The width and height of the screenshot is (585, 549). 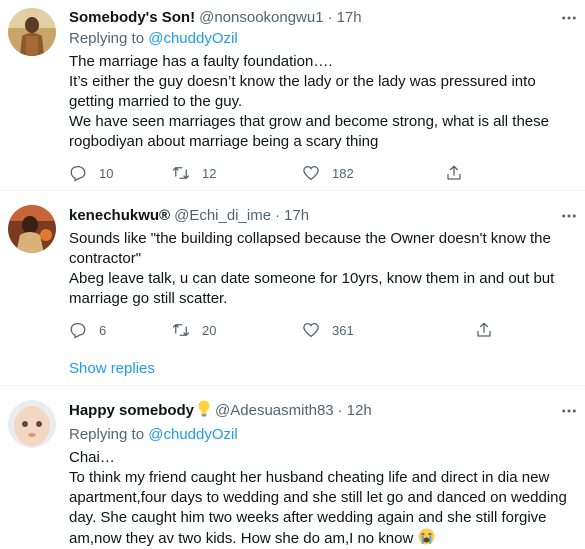 What do you see at coordinates (323, 216) in the screenshot?
I see `tweet-header: kenechukwu® @Echi_di_ime · 17h` at bounding box center [323, 216].